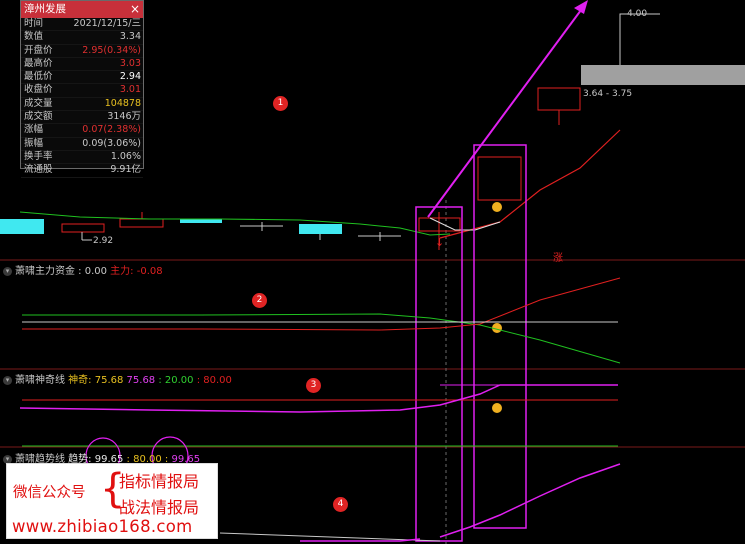 The width and height of the screenshot is (745, 544). Describe the element at coordinates (38, 77) in the screenshot. I see `info-key: 最低价` at that location.